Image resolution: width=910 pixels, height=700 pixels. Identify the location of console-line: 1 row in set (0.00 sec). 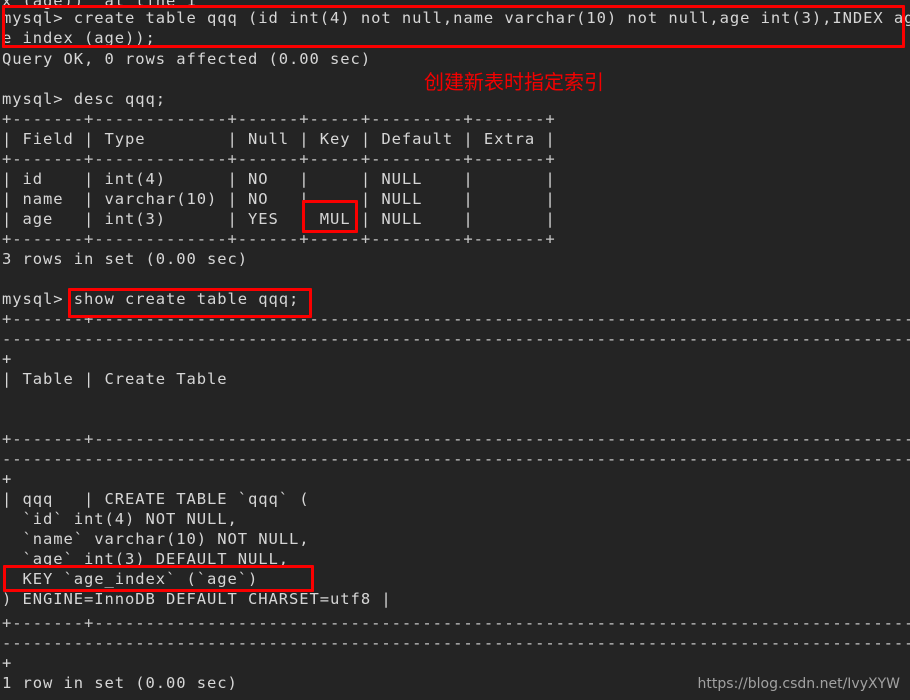
(120, 683).